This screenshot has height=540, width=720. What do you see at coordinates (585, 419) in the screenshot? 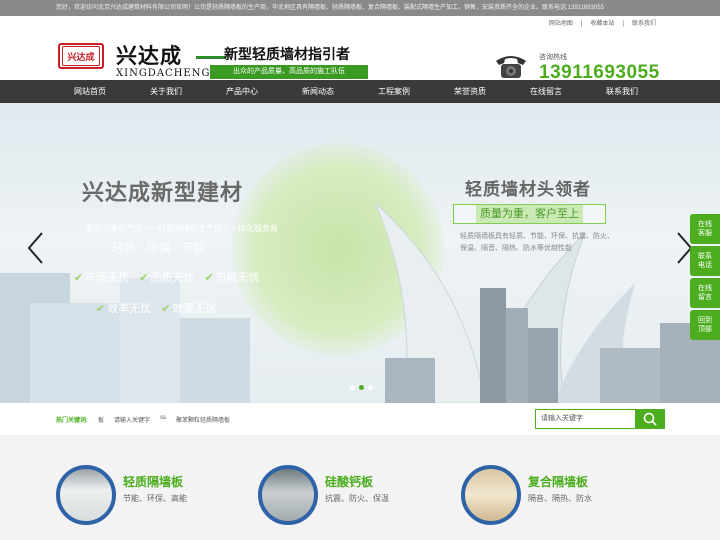
I see `search-input: 请输入关键字` at bounding box center [585, 419].